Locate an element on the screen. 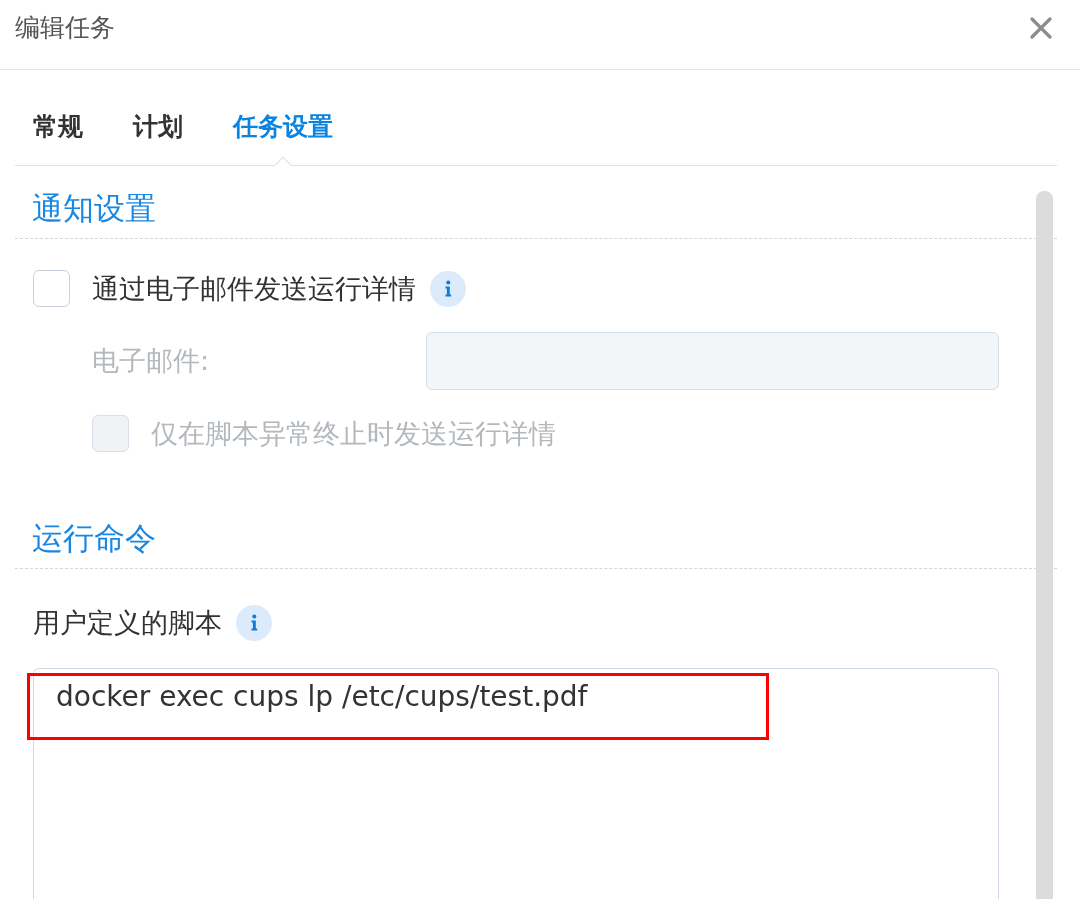 The height and width of the screenshot is (899, 1080). script-text: docker exec cups lp /etc/cups/test.pdf is located at coordinates (322, 696).